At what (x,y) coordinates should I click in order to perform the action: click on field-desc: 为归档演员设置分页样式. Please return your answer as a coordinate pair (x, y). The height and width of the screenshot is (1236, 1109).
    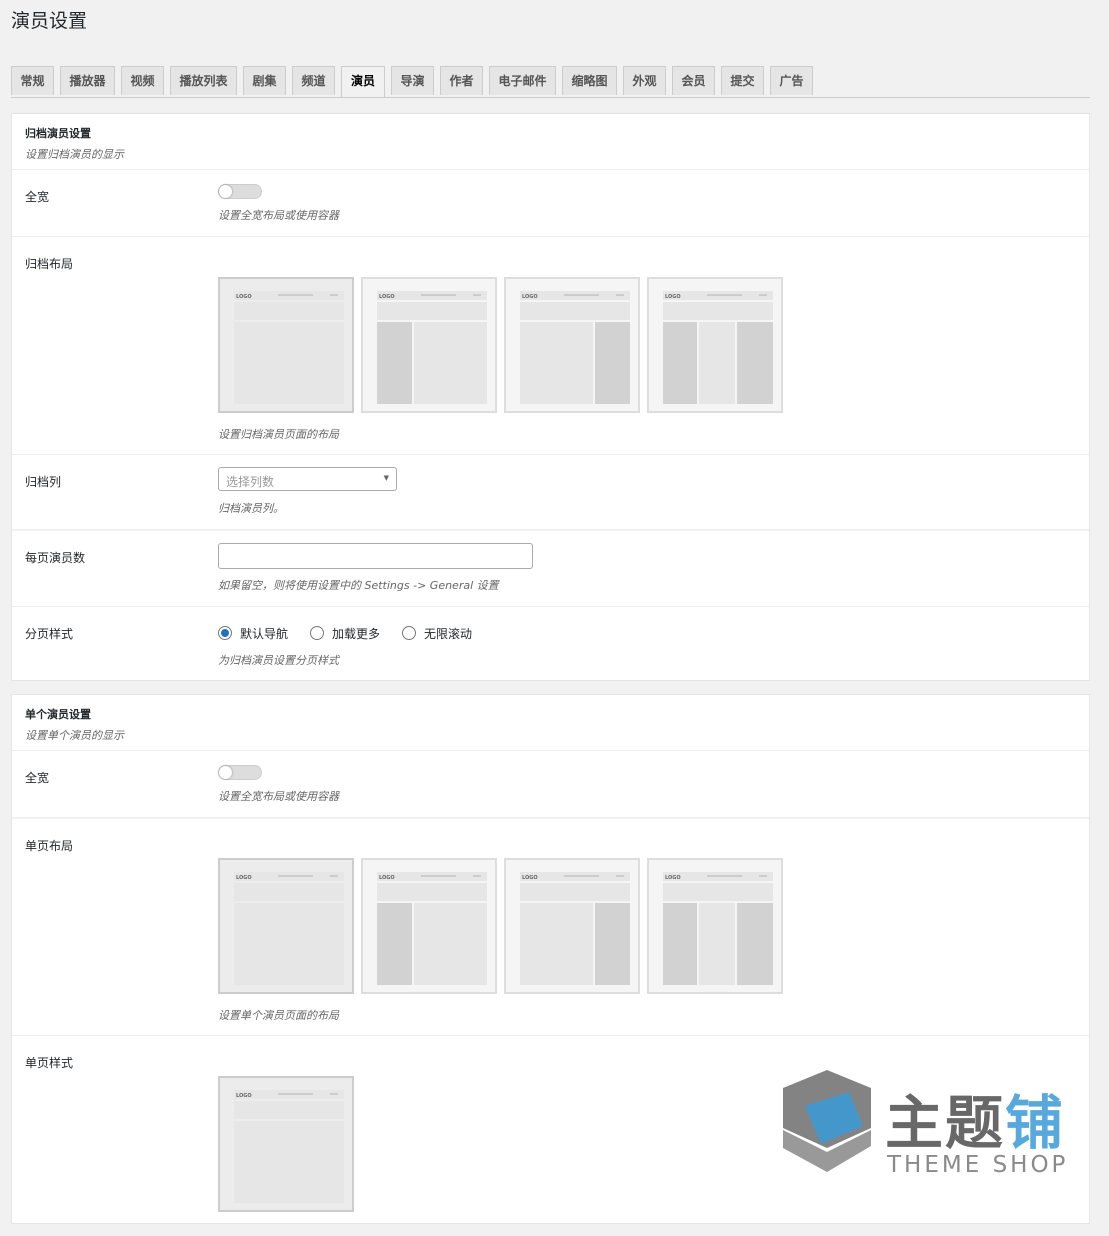
    Looking at the image, I should click on (278, 660).